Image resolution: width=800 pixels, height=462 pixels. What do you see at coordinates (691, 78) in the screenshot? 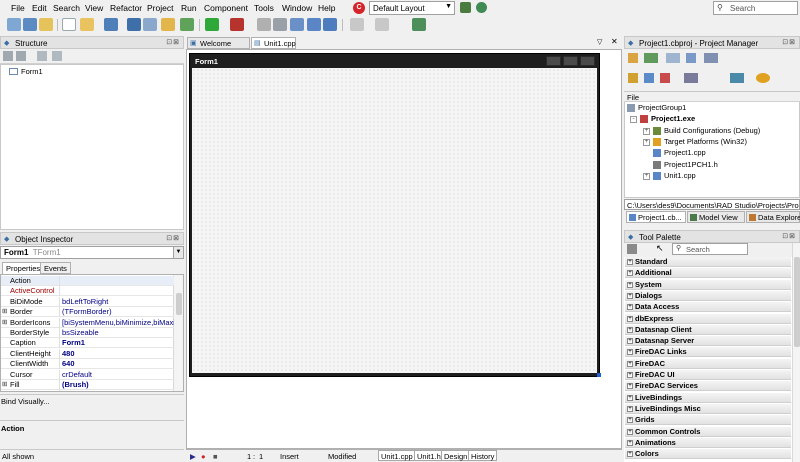
I see `layout-icon` at bounding box center [691, 78].